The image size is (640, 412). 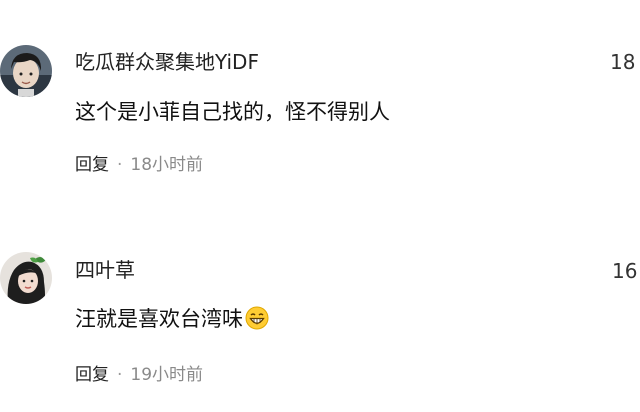 What do you see at coordinates (232, 112) in the screenshot?
I see `comment-text: 这个是小菲自己找的，怪不得别人` at bounding box center [232, 112].